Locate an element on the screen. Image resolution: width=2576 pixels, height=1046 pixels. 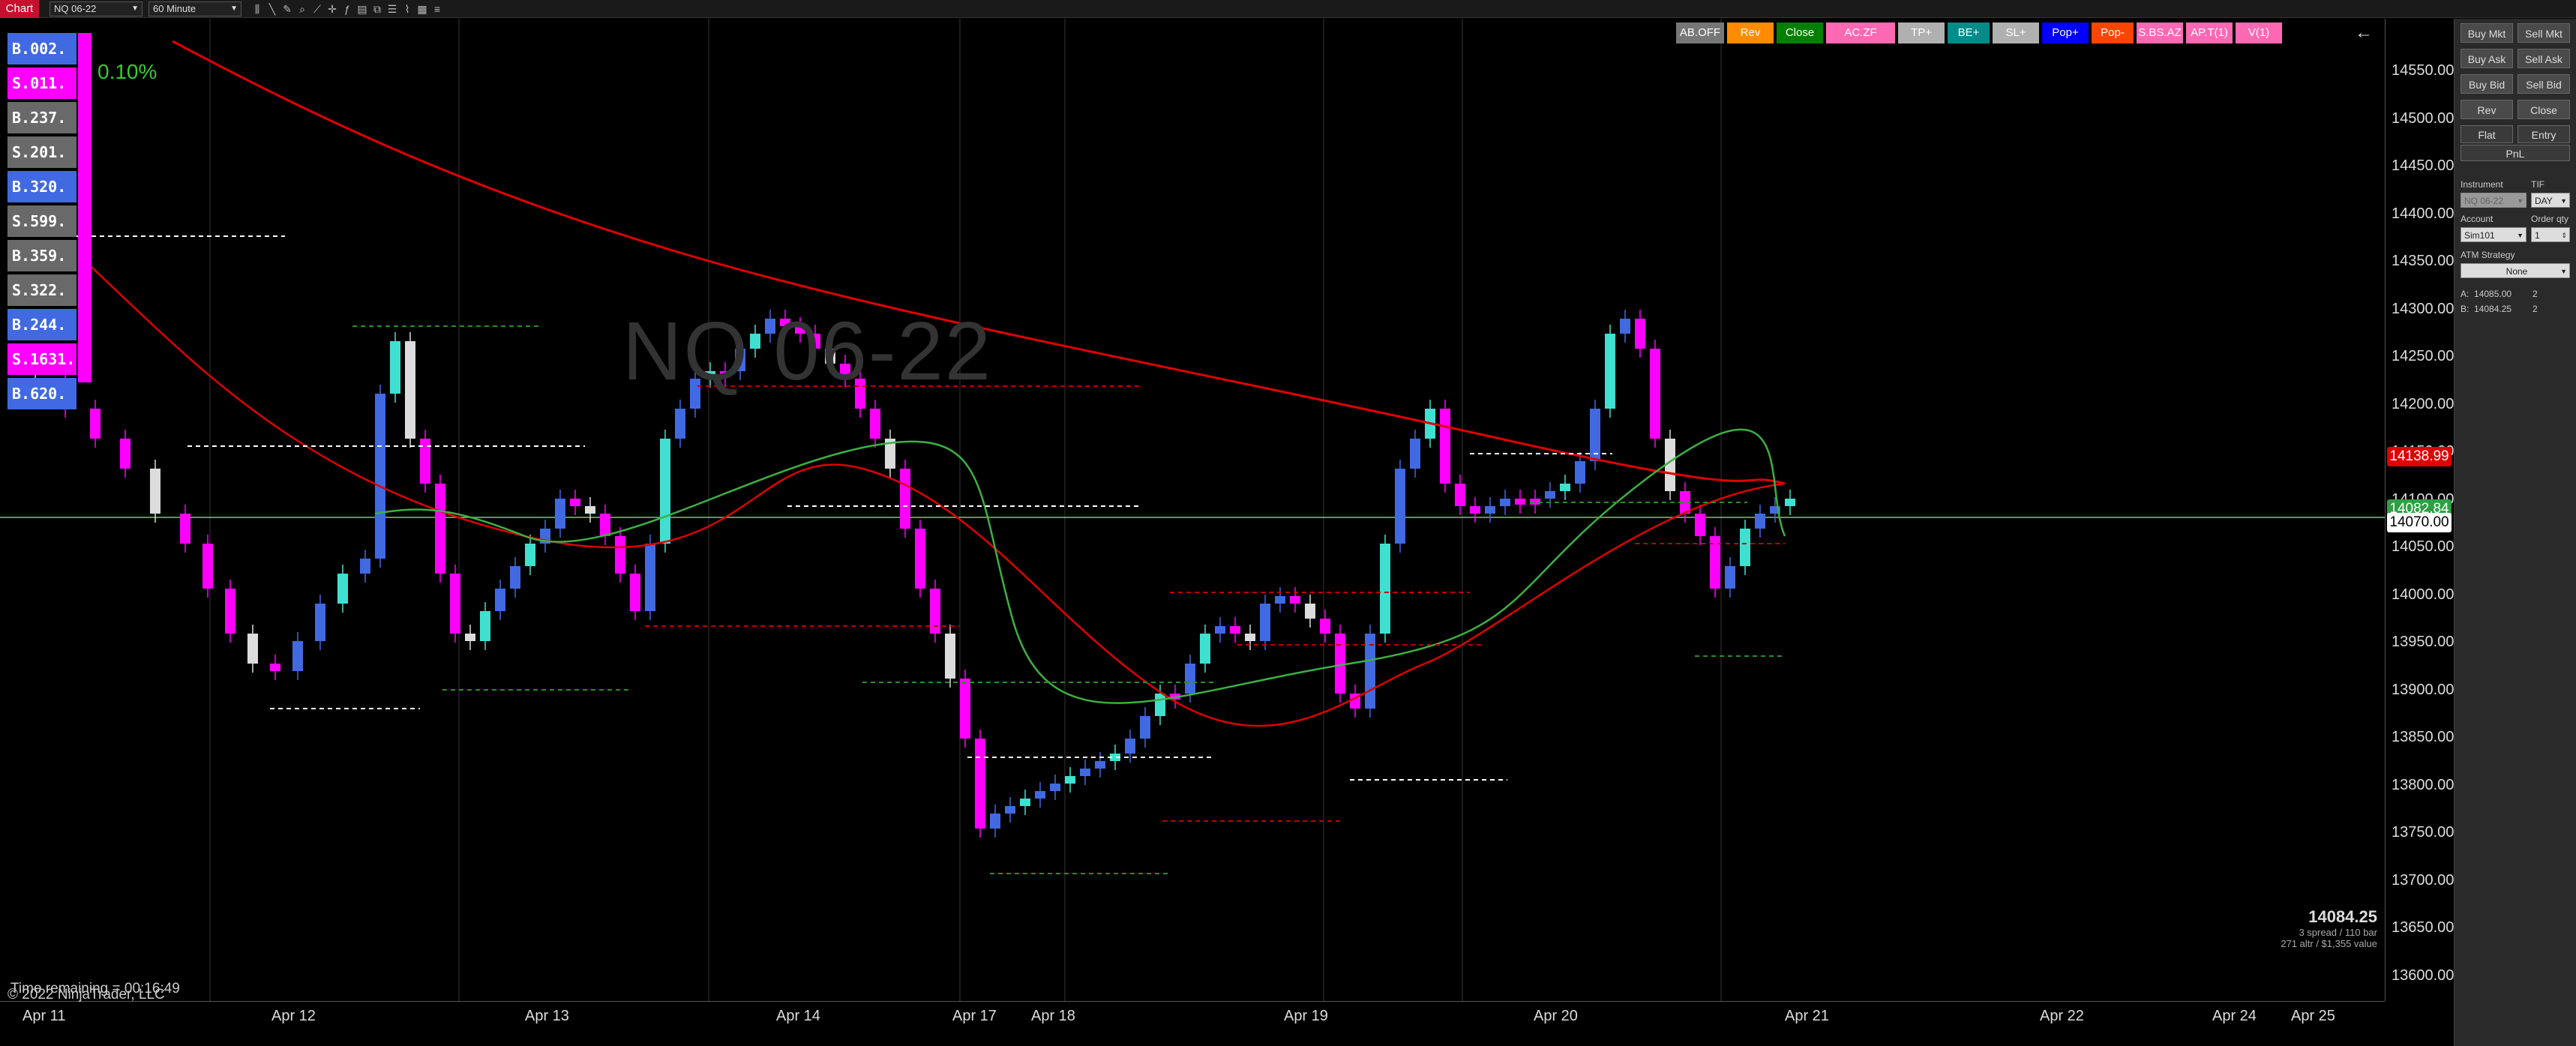
instrument-selector: NQ 06-22 ▼ is located at coordinates (96, 8).